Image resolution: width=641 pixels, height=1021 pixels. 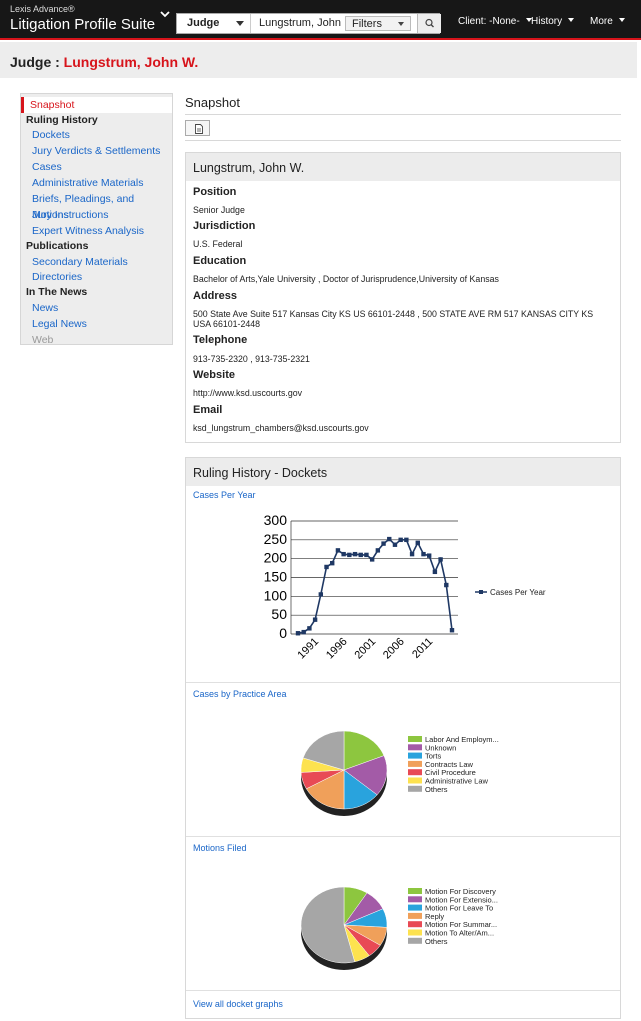 What do you see at coordinates (220, 340) in the screenshot?
I see `telephone-label: Telephone` at bounding box center [220, 340].